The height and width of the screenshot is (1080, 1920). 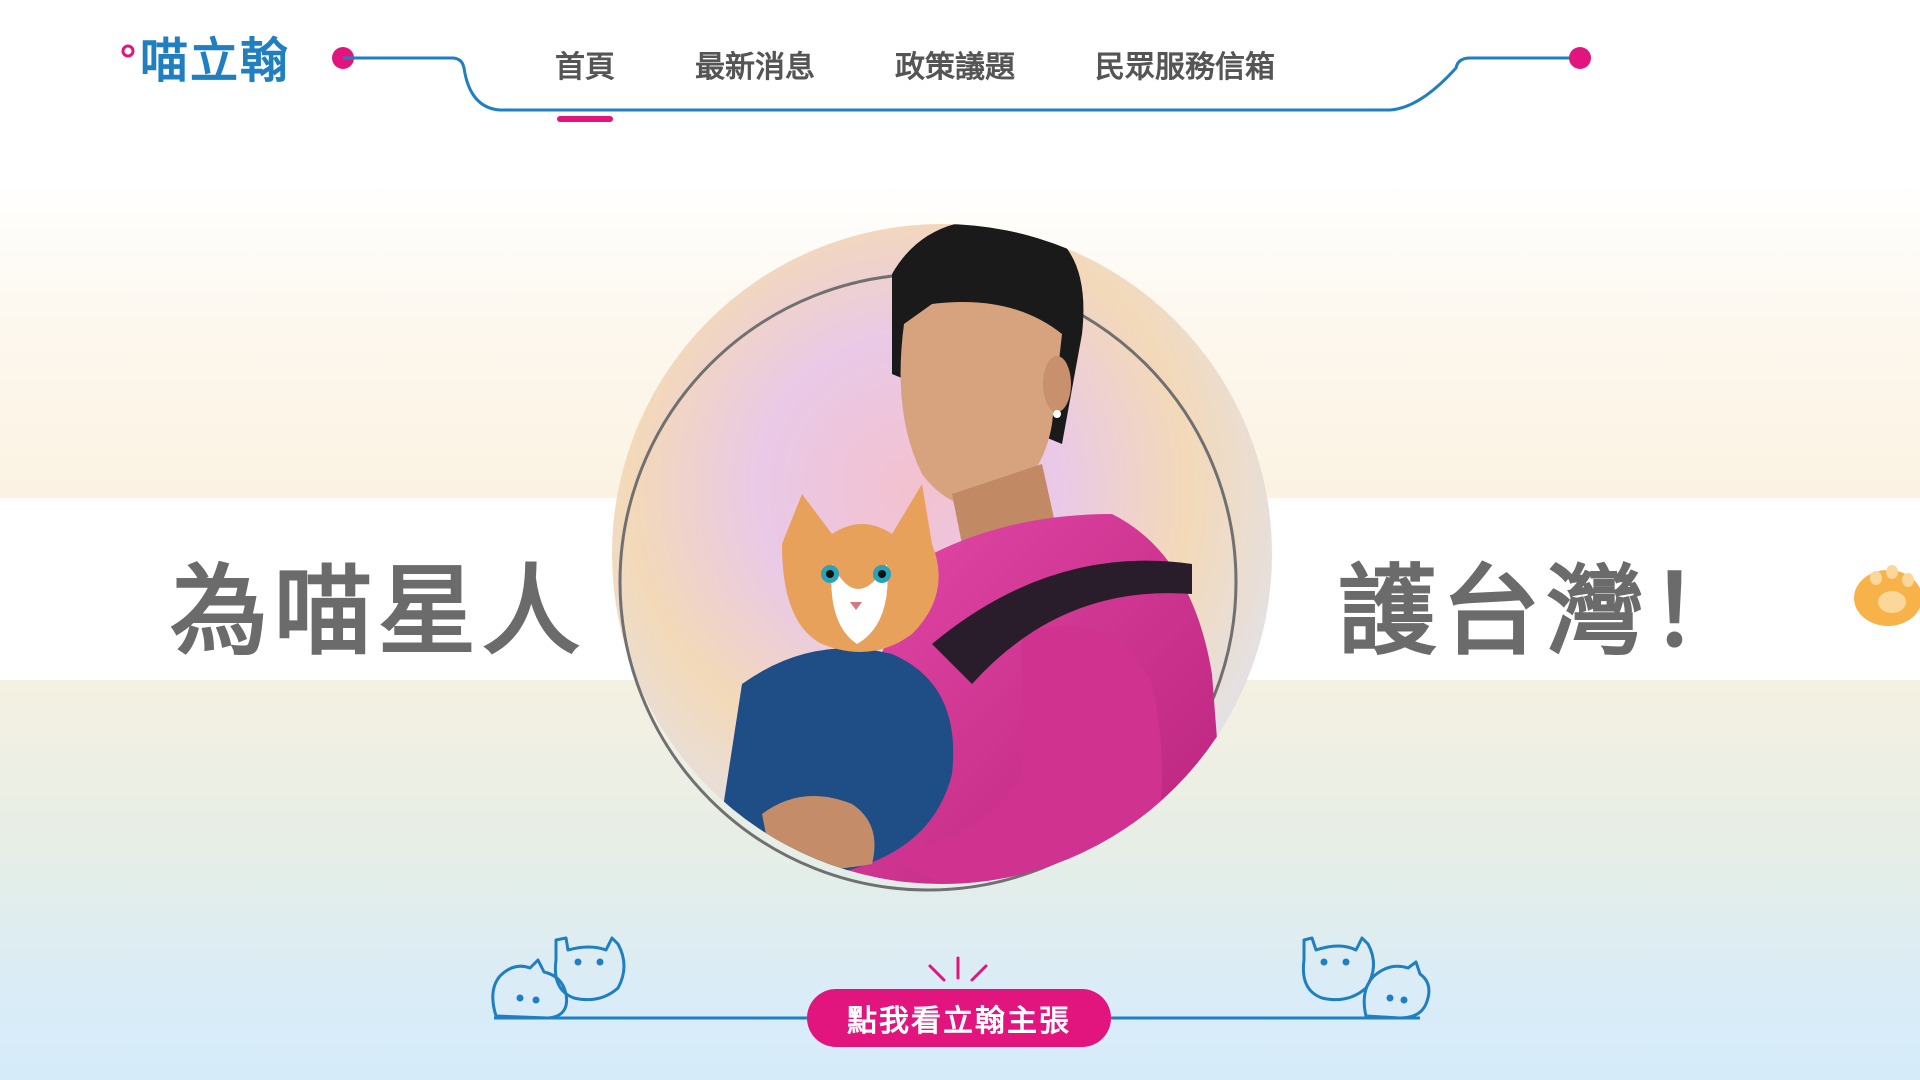 I want to click on sparkle-icon, so click(x=958, y=969).